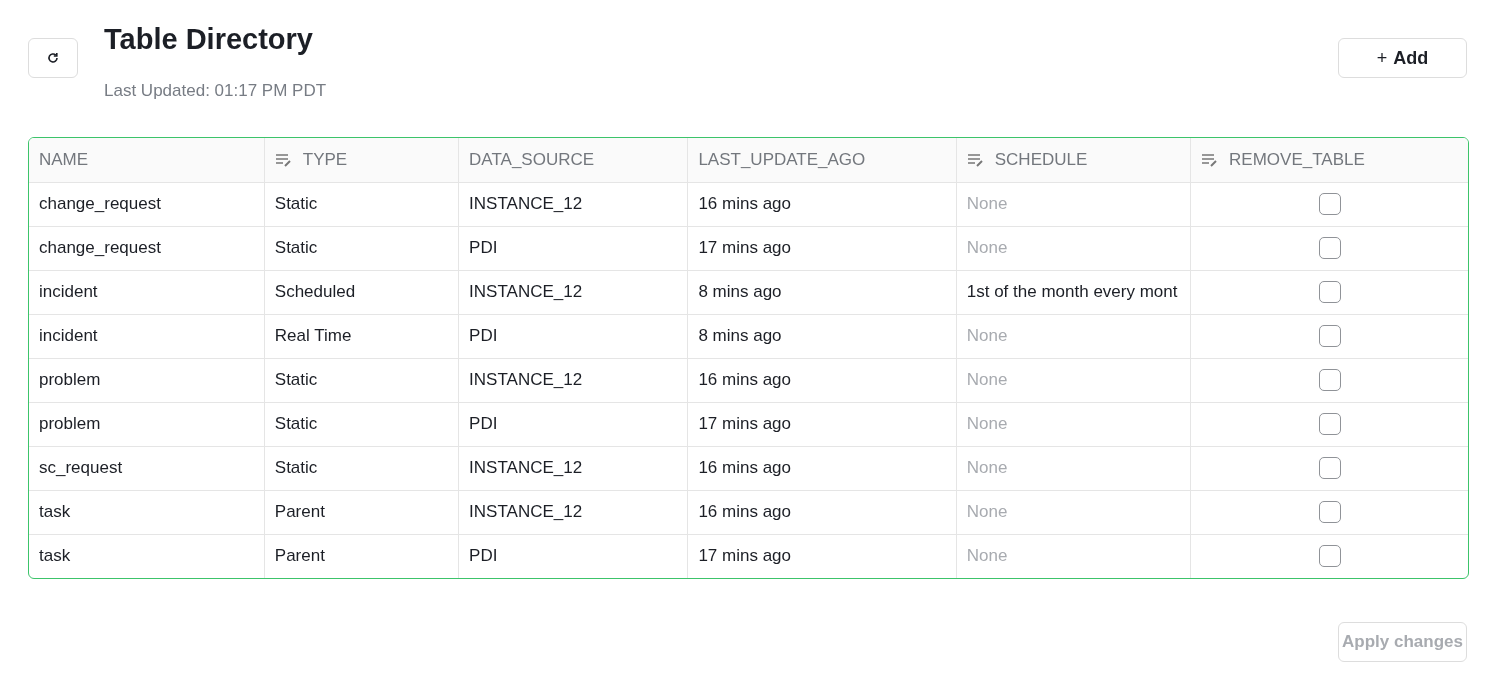  Describe the element at coordinates (822, 160) in the screenshot. I see `column-header: LAST_UPDATE_AGO` at that location.